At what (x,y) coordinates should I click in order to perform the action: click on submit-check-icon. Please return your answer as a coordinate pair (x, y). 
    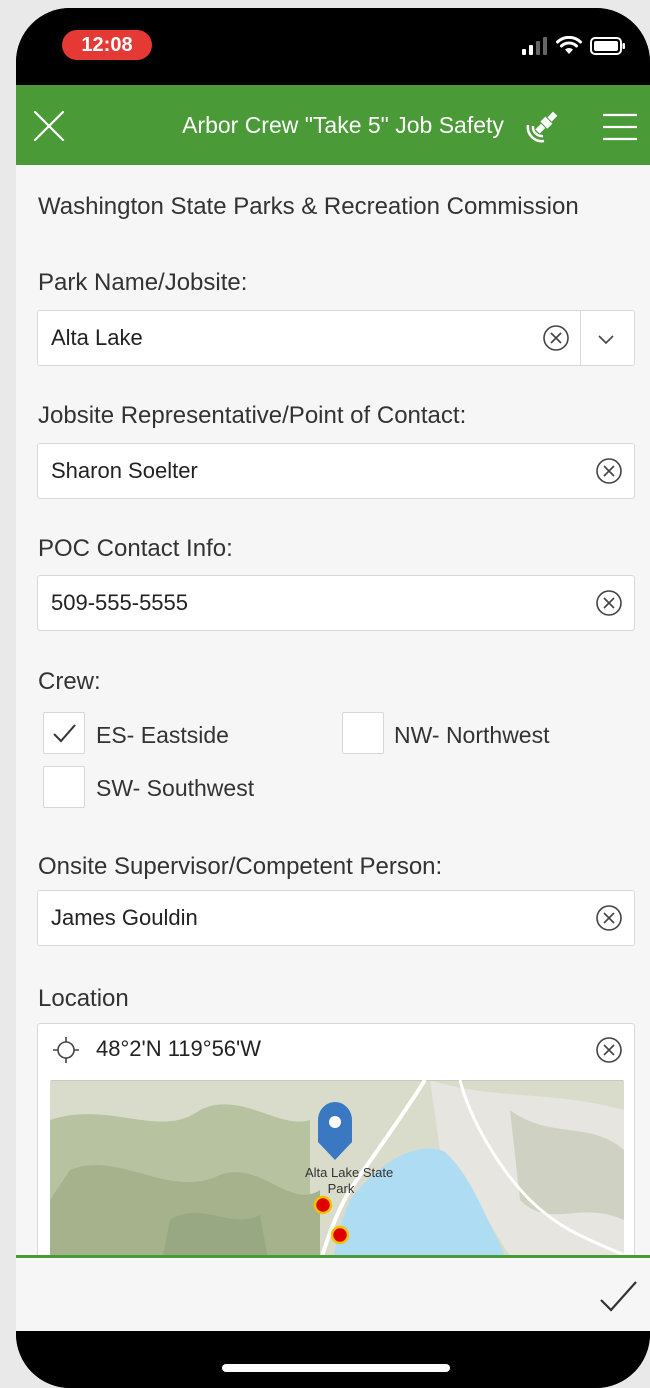
    Looking at the image, I should click on (618, 1296).